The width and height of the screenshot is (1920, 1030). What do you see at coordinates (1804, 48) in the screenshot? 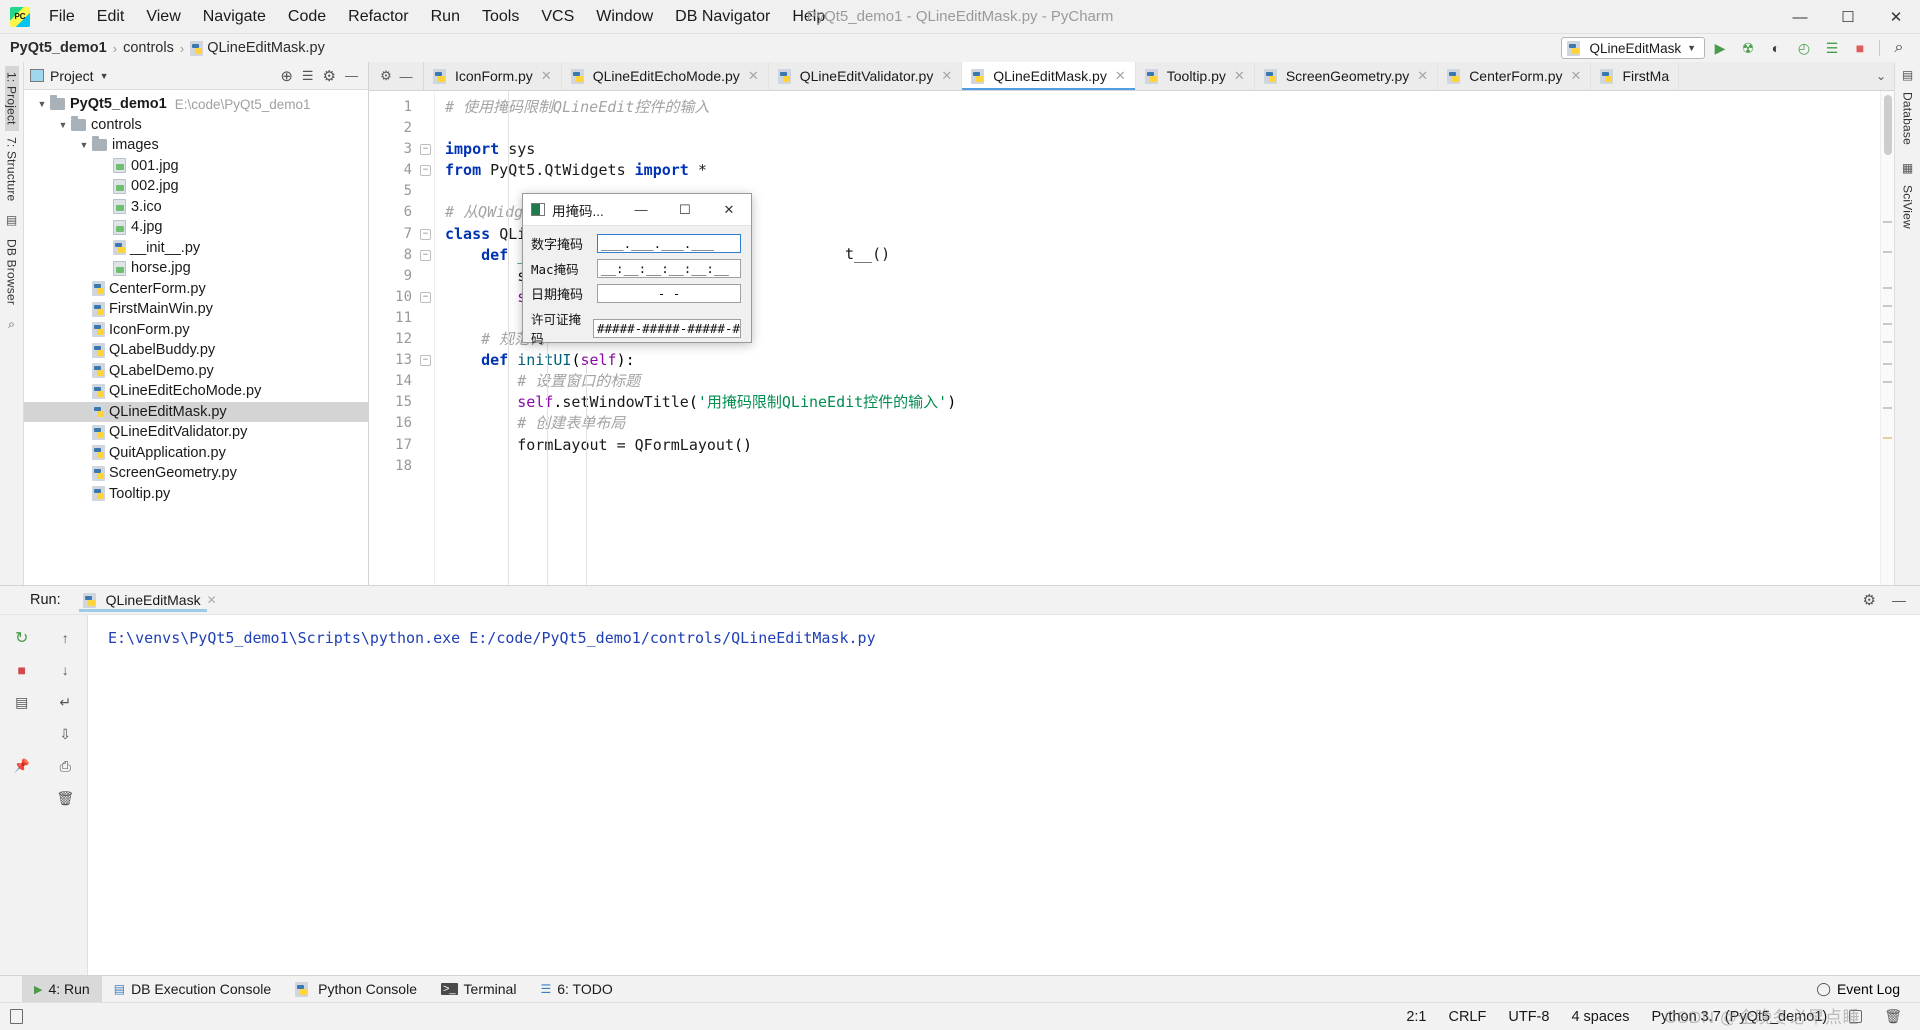
I see `profile-button: ◴` at bounding box center [1804, 48].